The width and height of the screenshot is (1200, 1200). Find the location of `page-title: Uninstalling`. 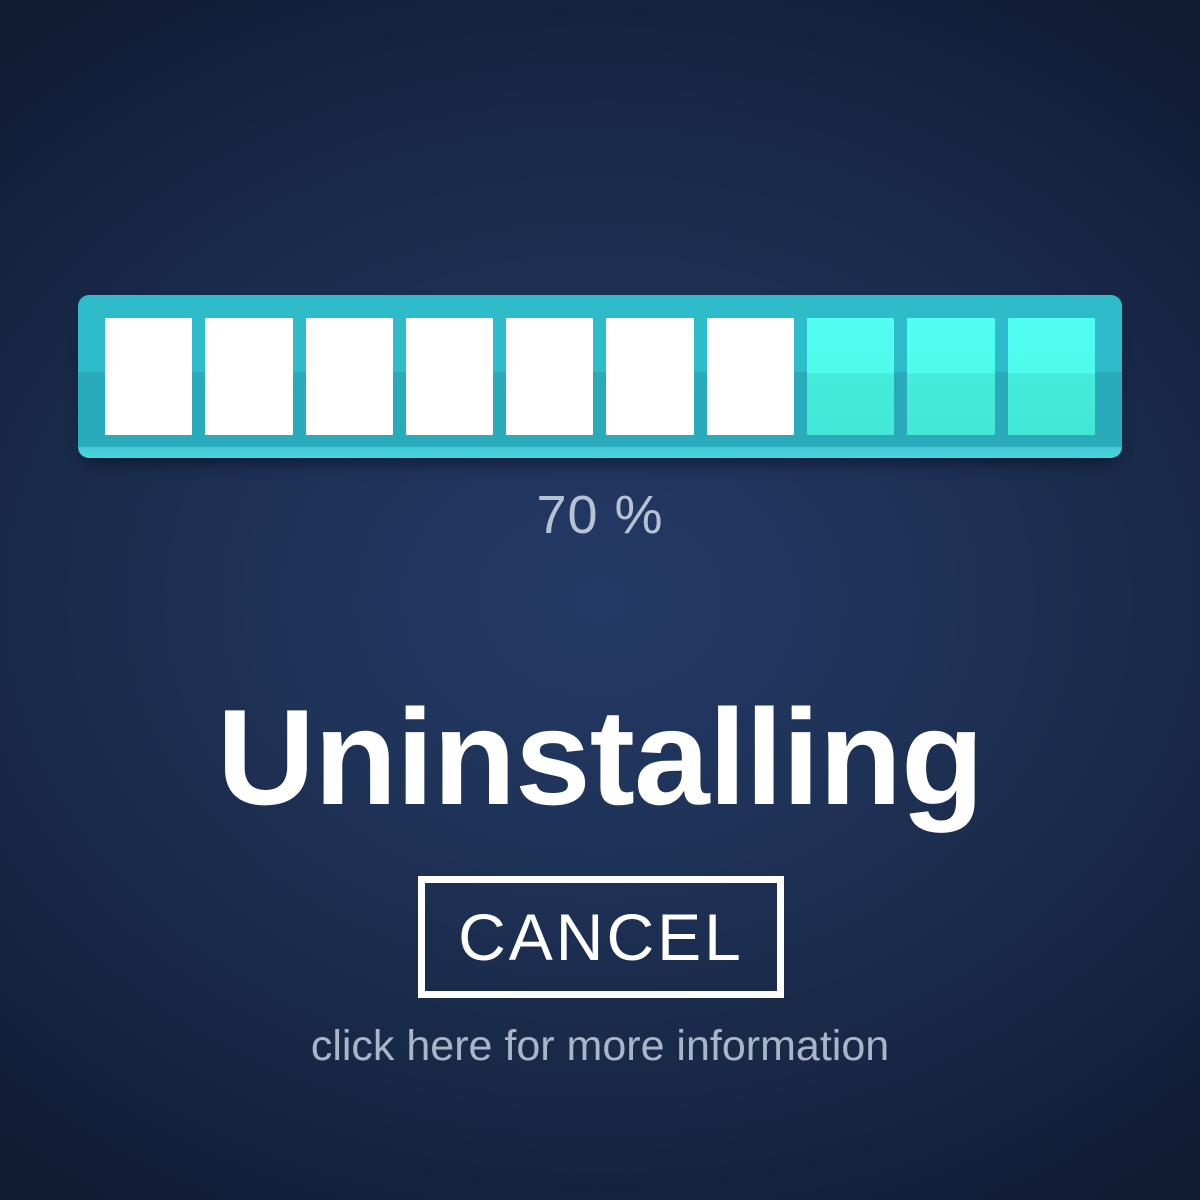

page-title: Uninstalling is located at coordinates (600, 757).